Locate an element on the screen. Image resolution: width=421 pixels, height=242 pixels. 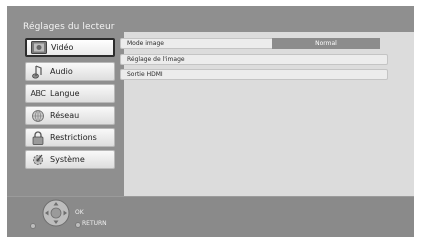
sidebar-item-langue: ABC Langue is located at coordinates (70, 93).